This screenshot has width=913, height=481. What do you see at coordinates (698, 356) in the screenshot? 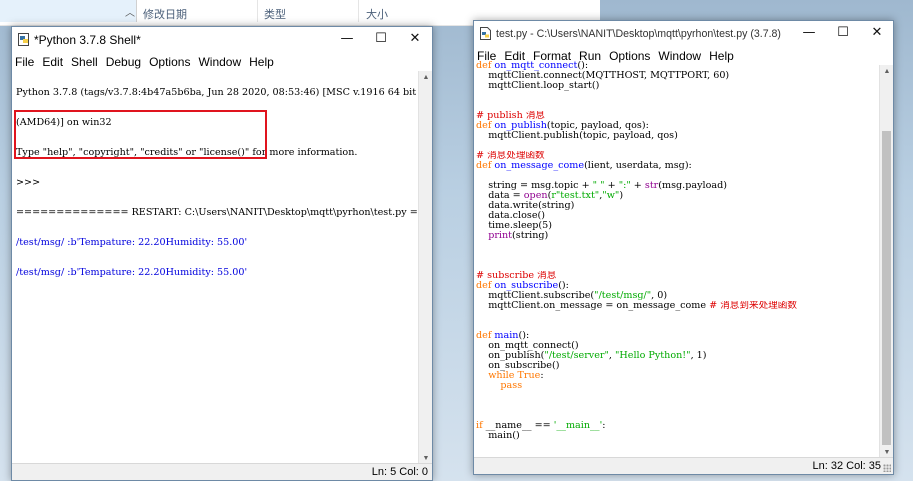
I see `code-token: , 1)` at bounding box center [698, 356].